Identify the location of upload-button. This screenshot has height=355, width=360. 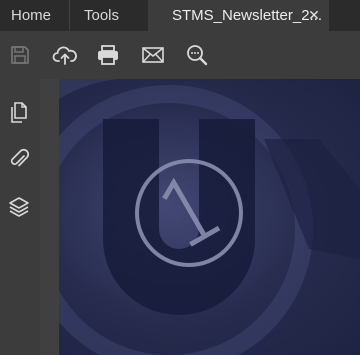
(65, 55).